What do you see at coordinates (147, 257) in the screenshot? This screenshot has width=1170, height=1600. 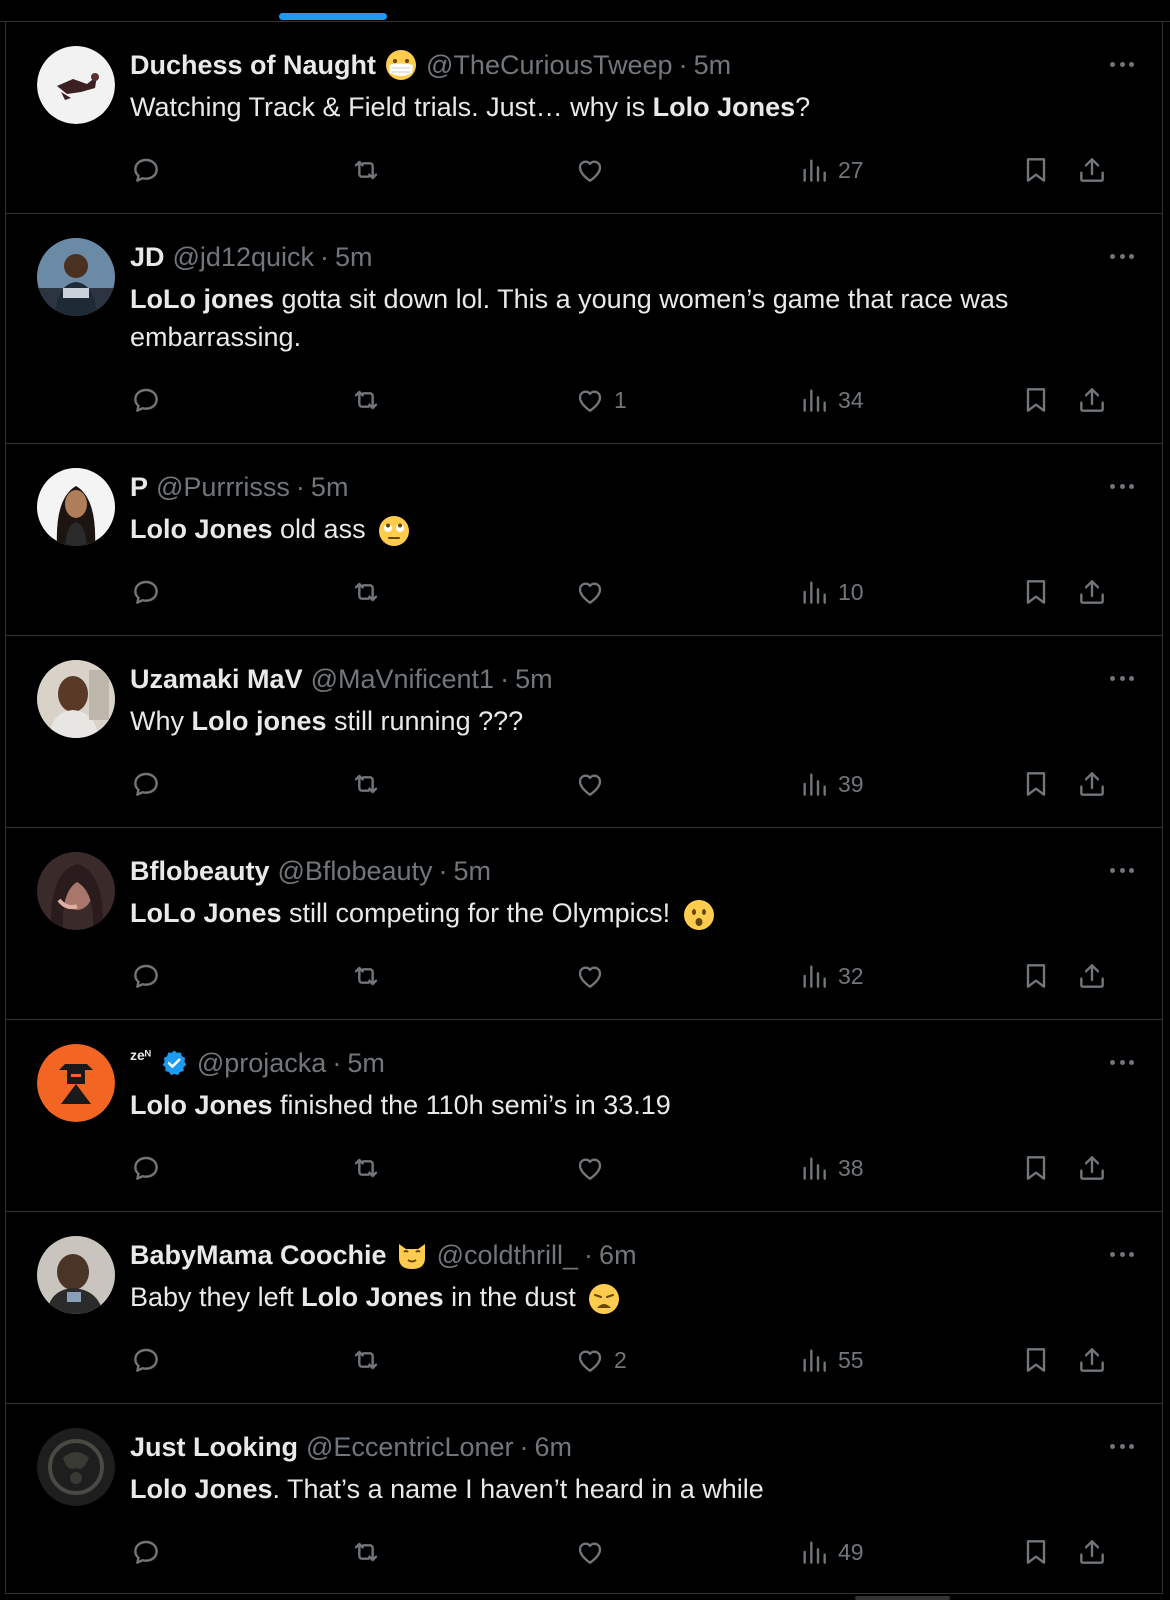 I see `display-name: JD` at bounding box center [147, 257].